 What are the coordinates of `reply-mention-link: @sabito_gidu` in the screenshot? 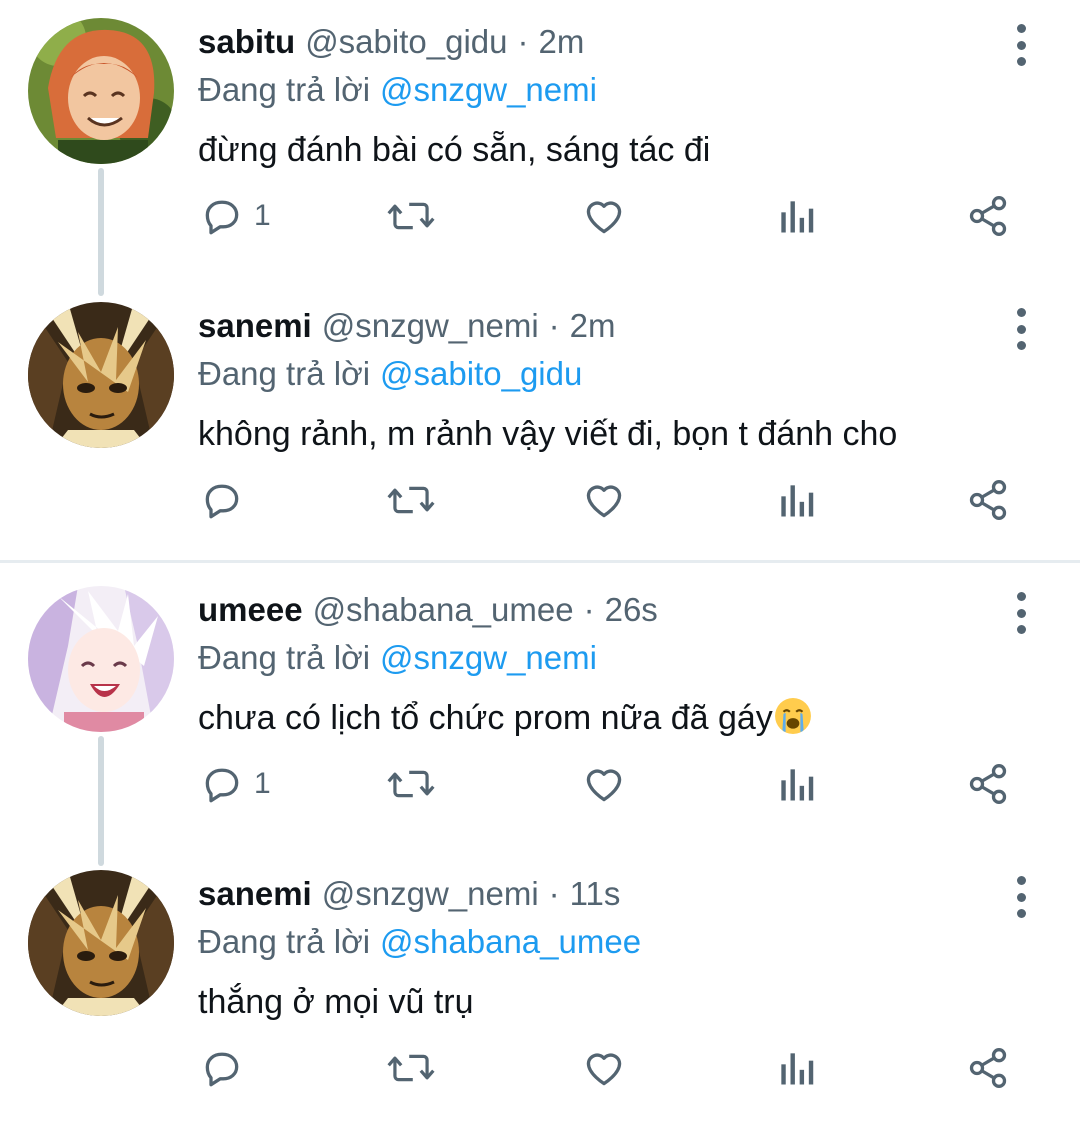 It's located at (481, 373).